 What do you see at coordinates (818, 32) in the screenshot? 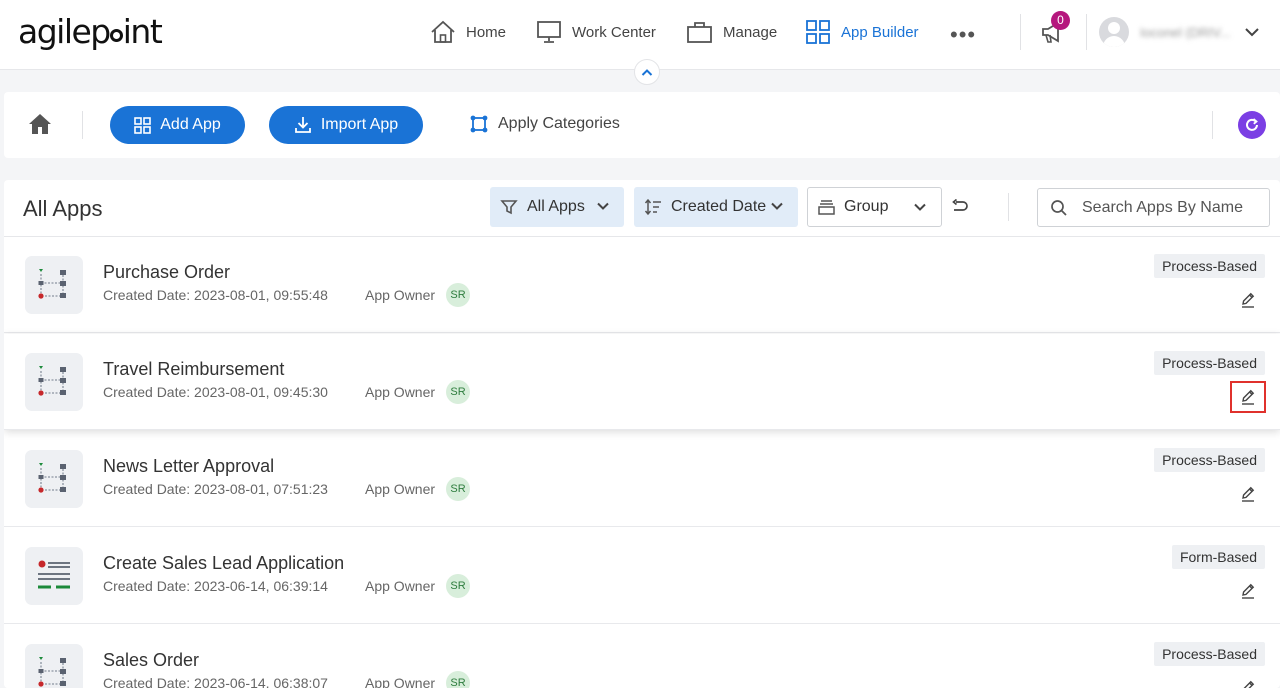
I see `grid-apps-icon` at bounding box center [818, 32].